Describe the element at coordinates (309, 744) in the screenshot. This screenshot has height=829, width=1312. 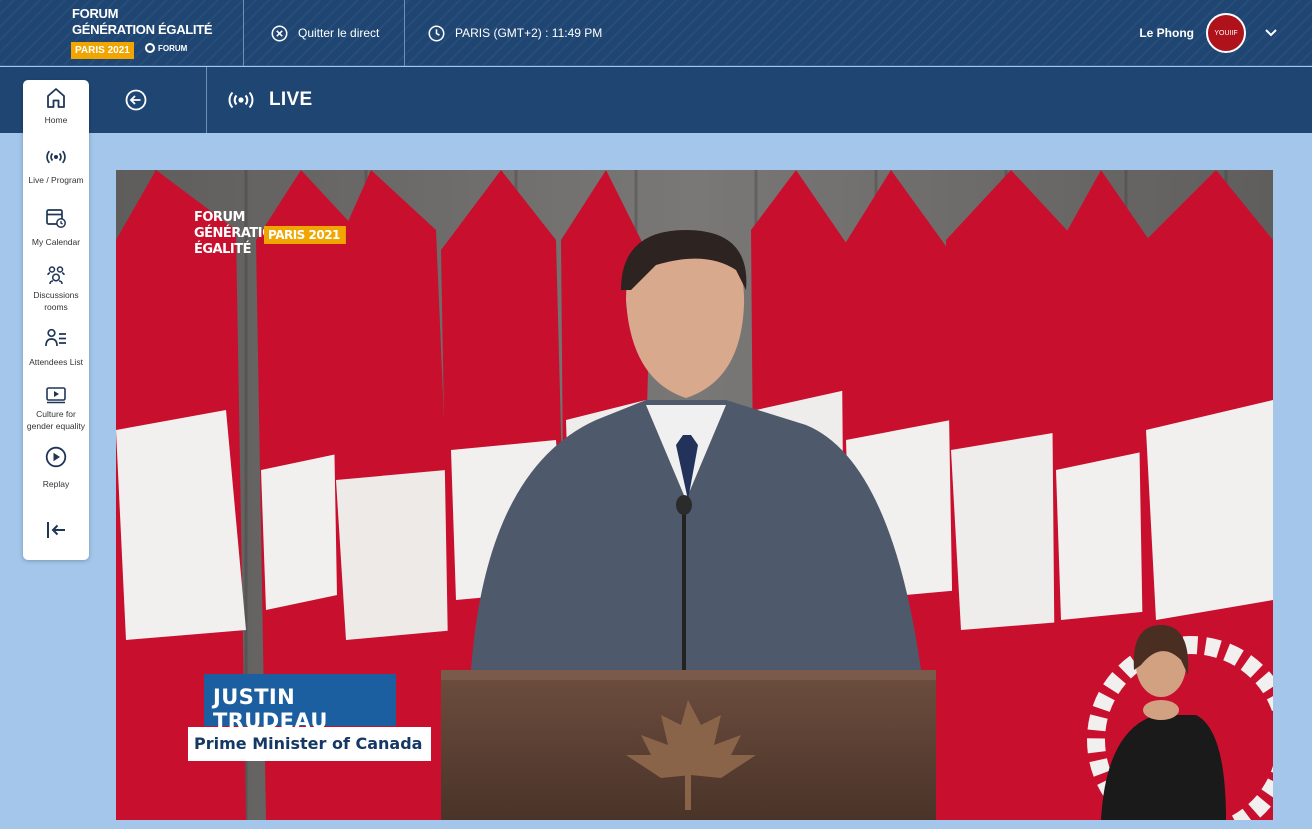
I see `speaker-role-caption: Prime Minister of Canada` at that location.